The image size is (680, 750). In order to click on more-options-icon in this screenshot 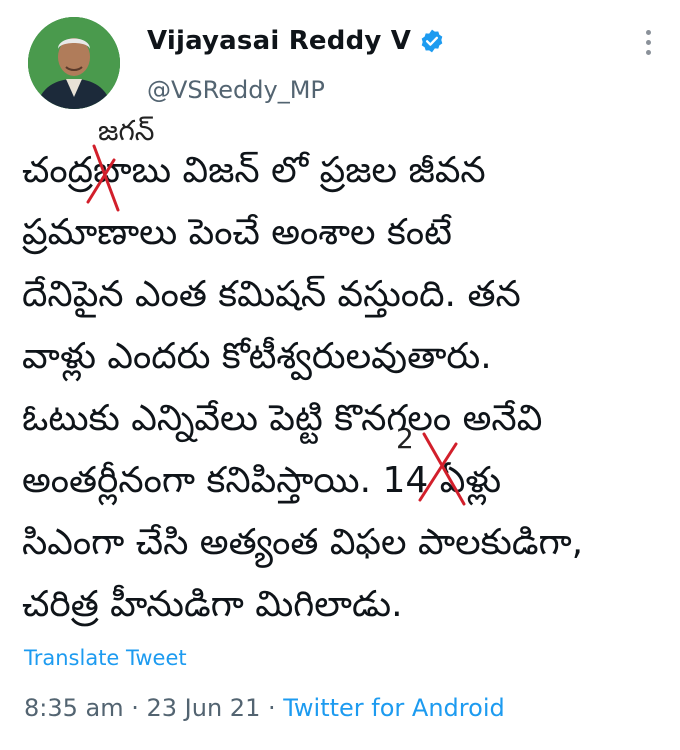, I will do `click(648, 45)`.